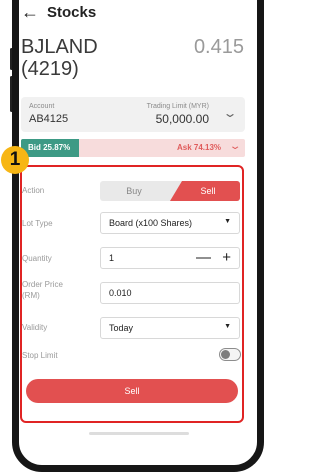  What do you see at coordinates (182, 119) in the screenshot?
I see `trading-limit-value: 50,000.00` at bounding box center [182, 119].